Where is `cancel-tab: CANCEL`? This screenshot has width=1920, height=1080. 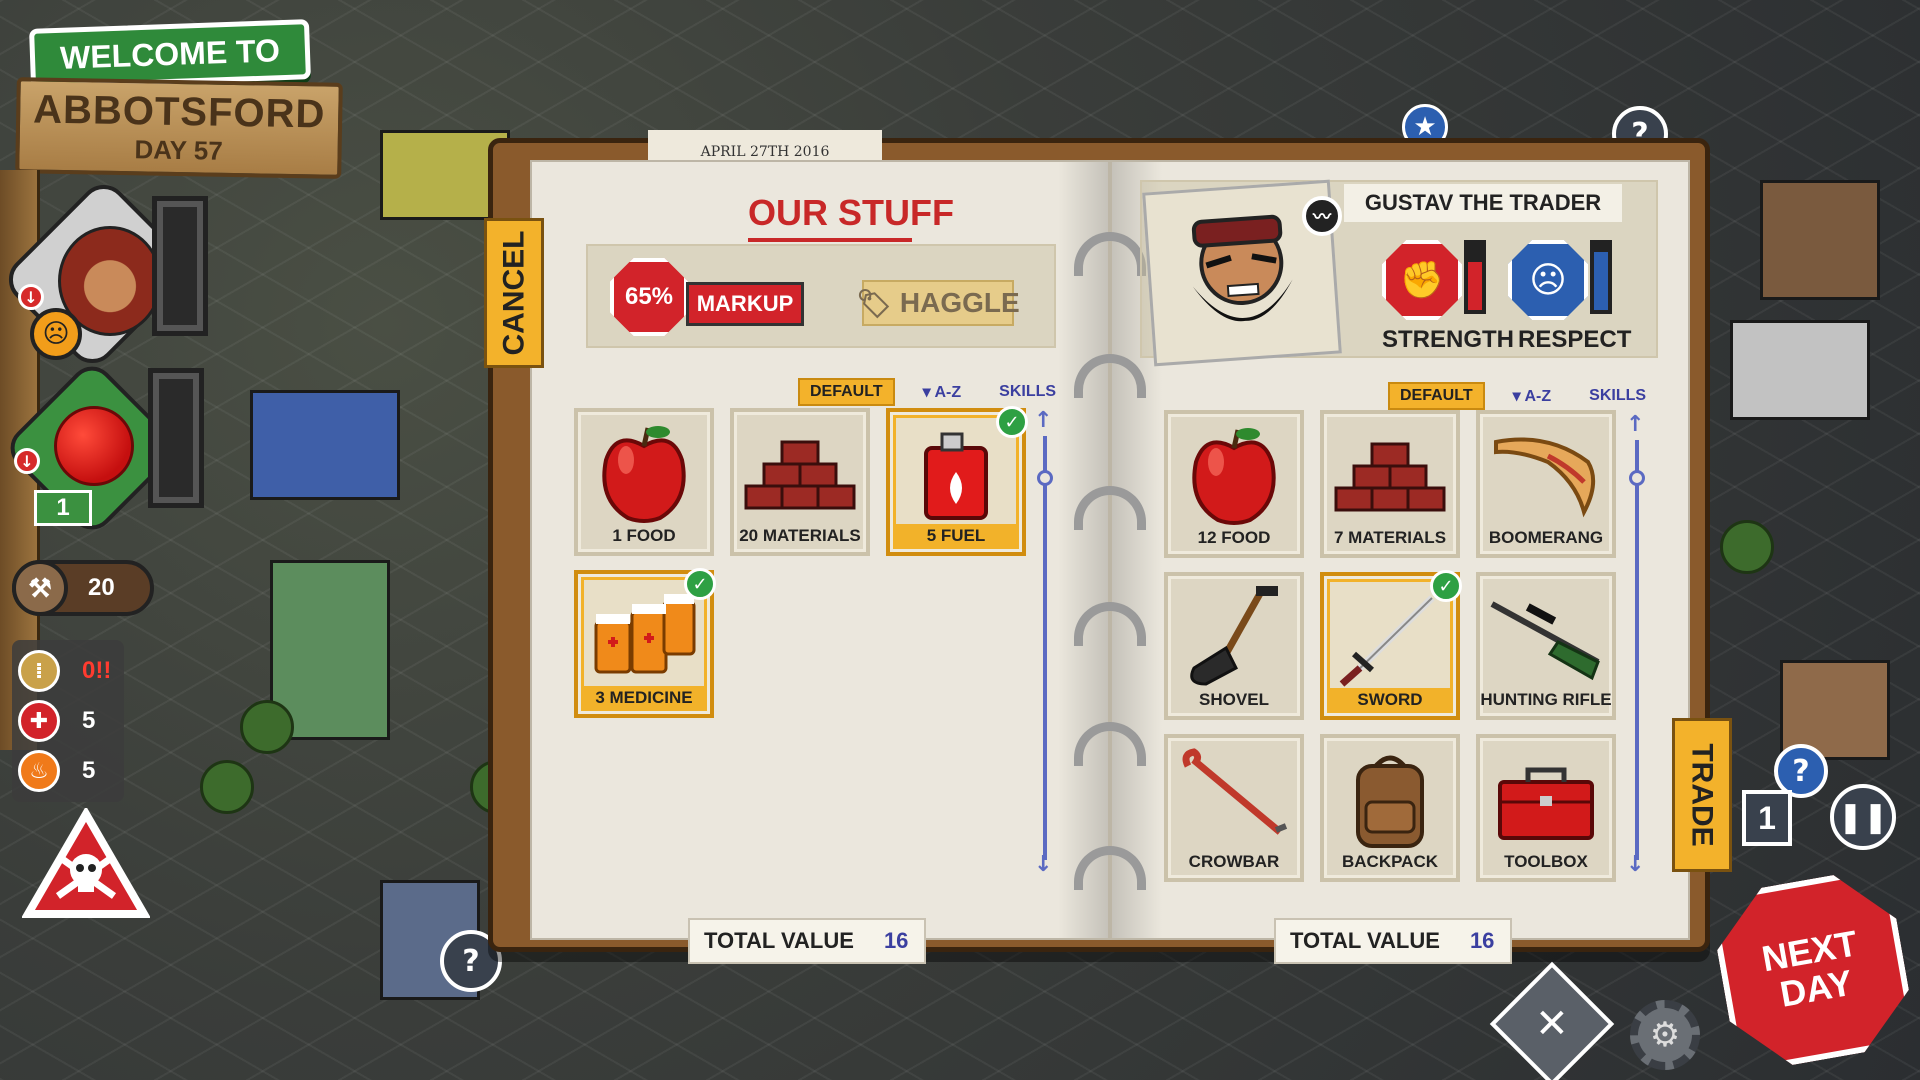 cancel-tab: CANCEL is located at coordinates (514, 293).